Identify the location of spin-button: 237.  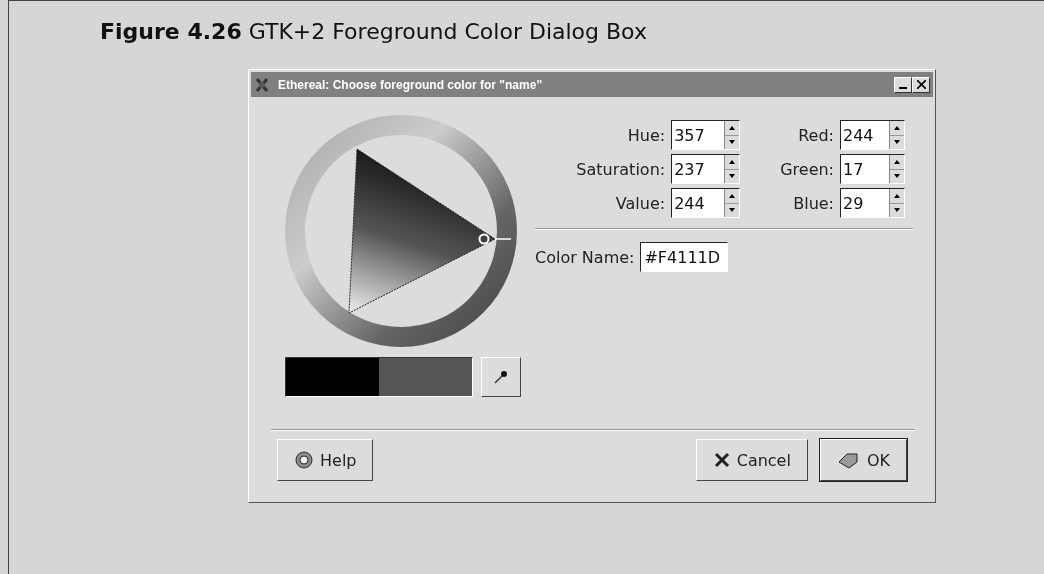
(706, 169).